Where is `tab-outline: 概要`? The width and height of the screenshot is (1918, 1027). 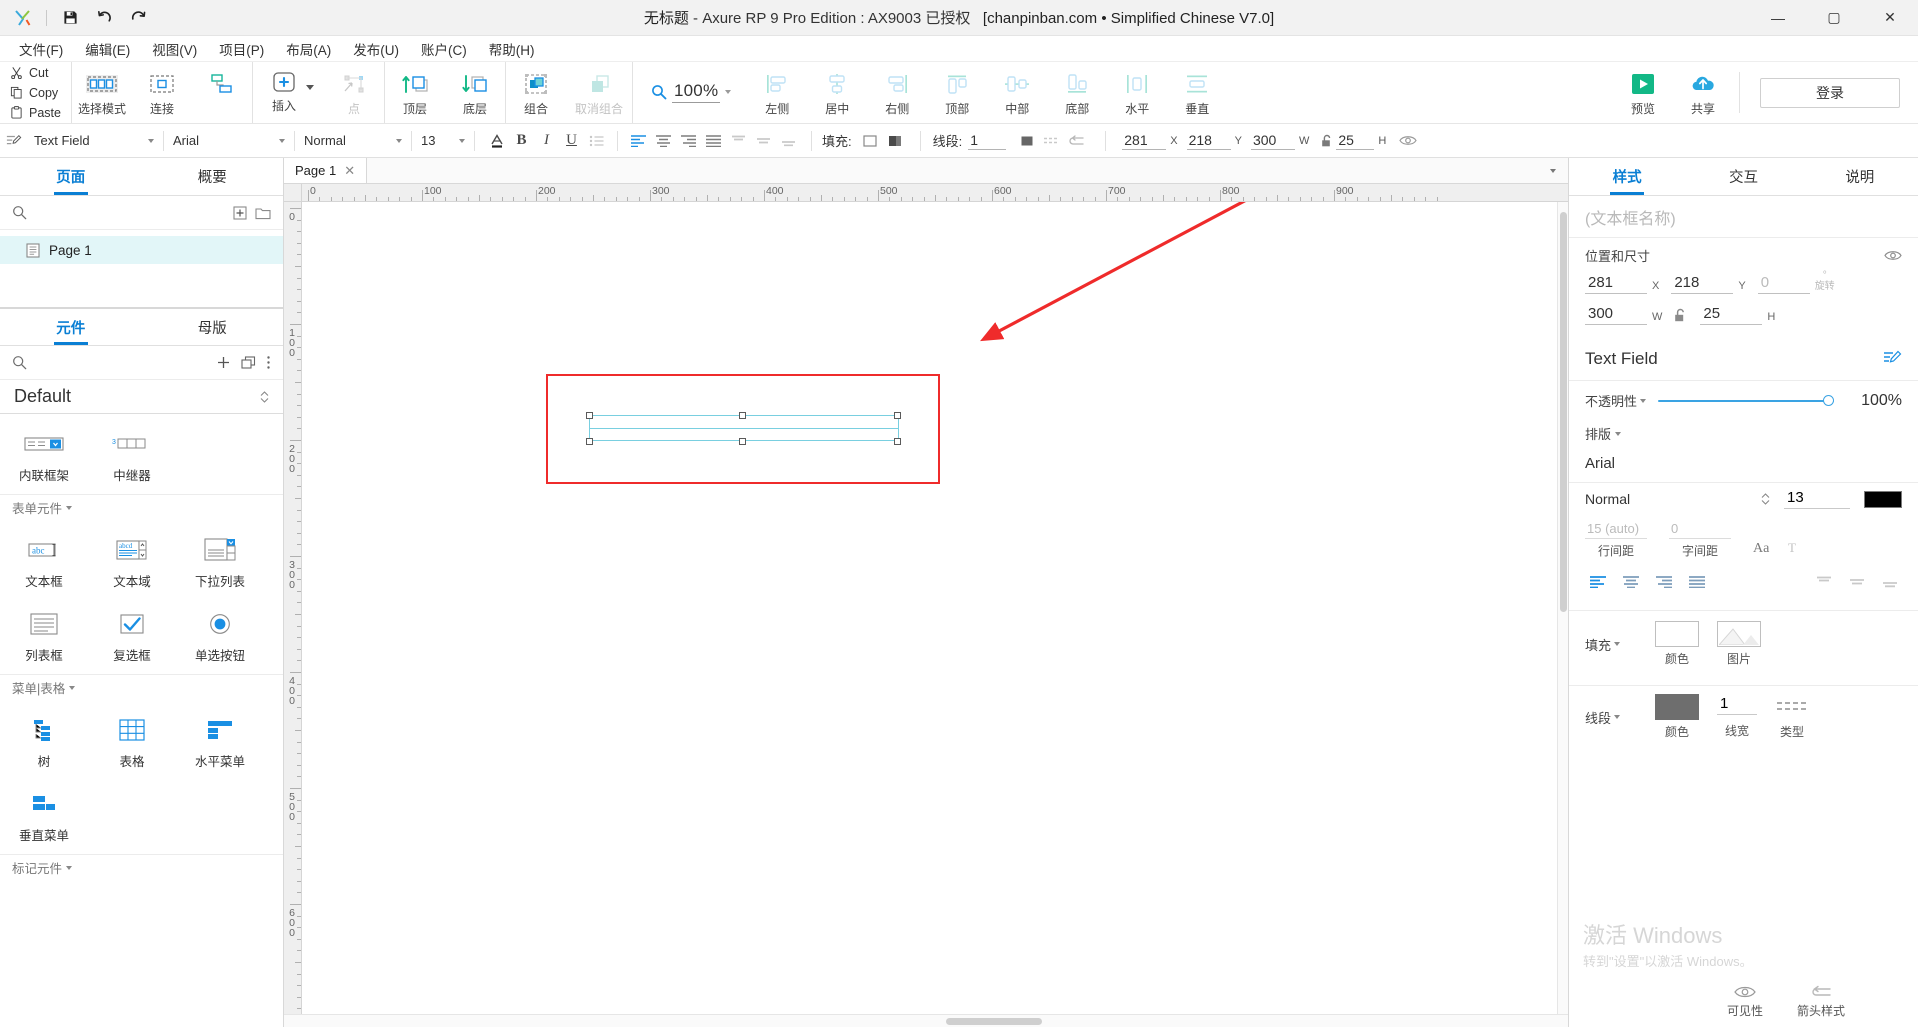
tab-outline: 概要 is located at coordinates (213, 176).